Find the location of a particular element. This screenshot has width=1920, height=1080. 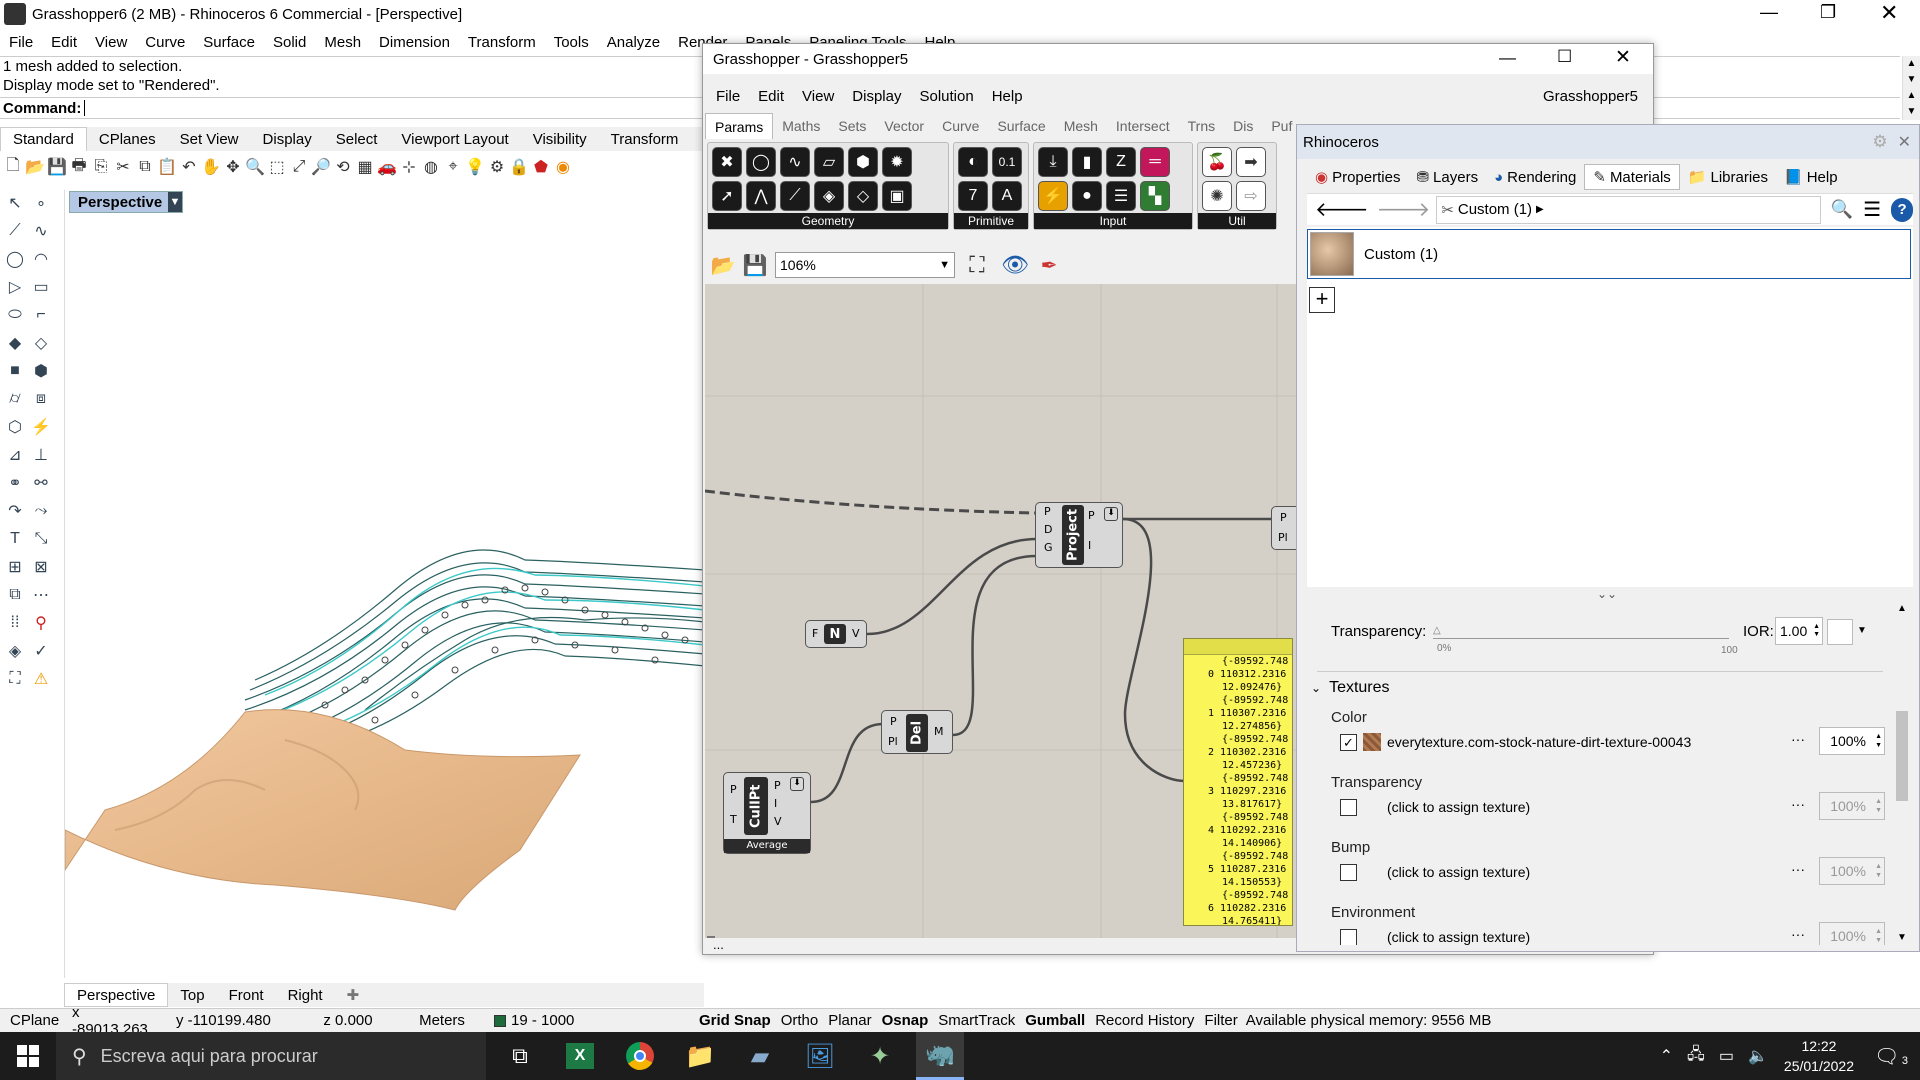

rp-tab-help: 📘 Help is located at coordinates (1811, 177).